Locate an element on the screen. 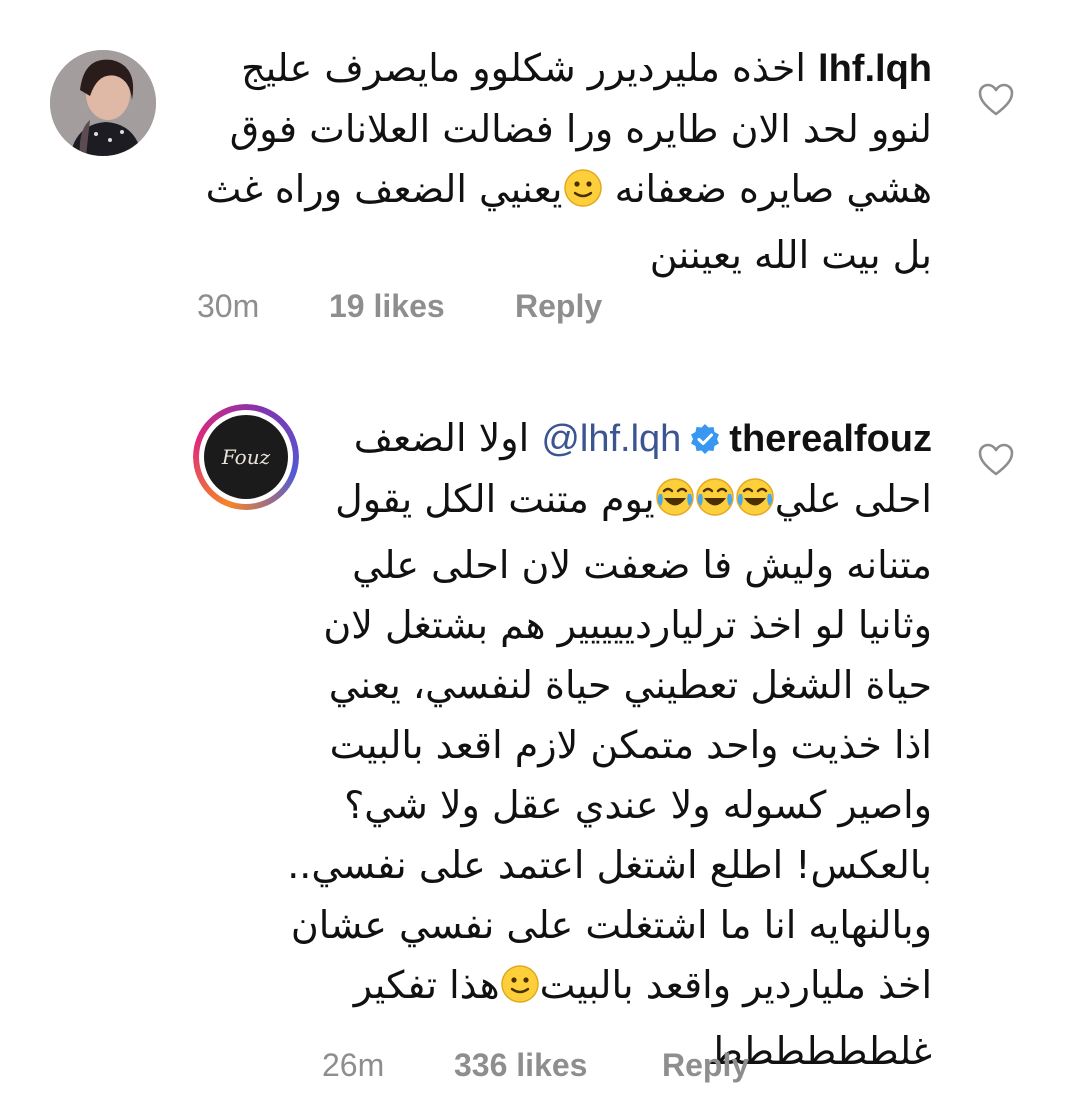 The height and width of the screenshot is (1102, 1080). comment-line: lhf.lqh اخذه مليرديرر شكلوو مايصرف عليج is located at coordinates (582, 68).